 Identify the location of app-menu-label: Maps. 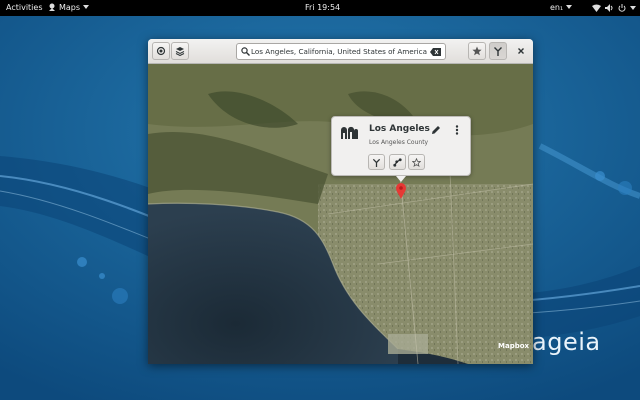
(70, 7).